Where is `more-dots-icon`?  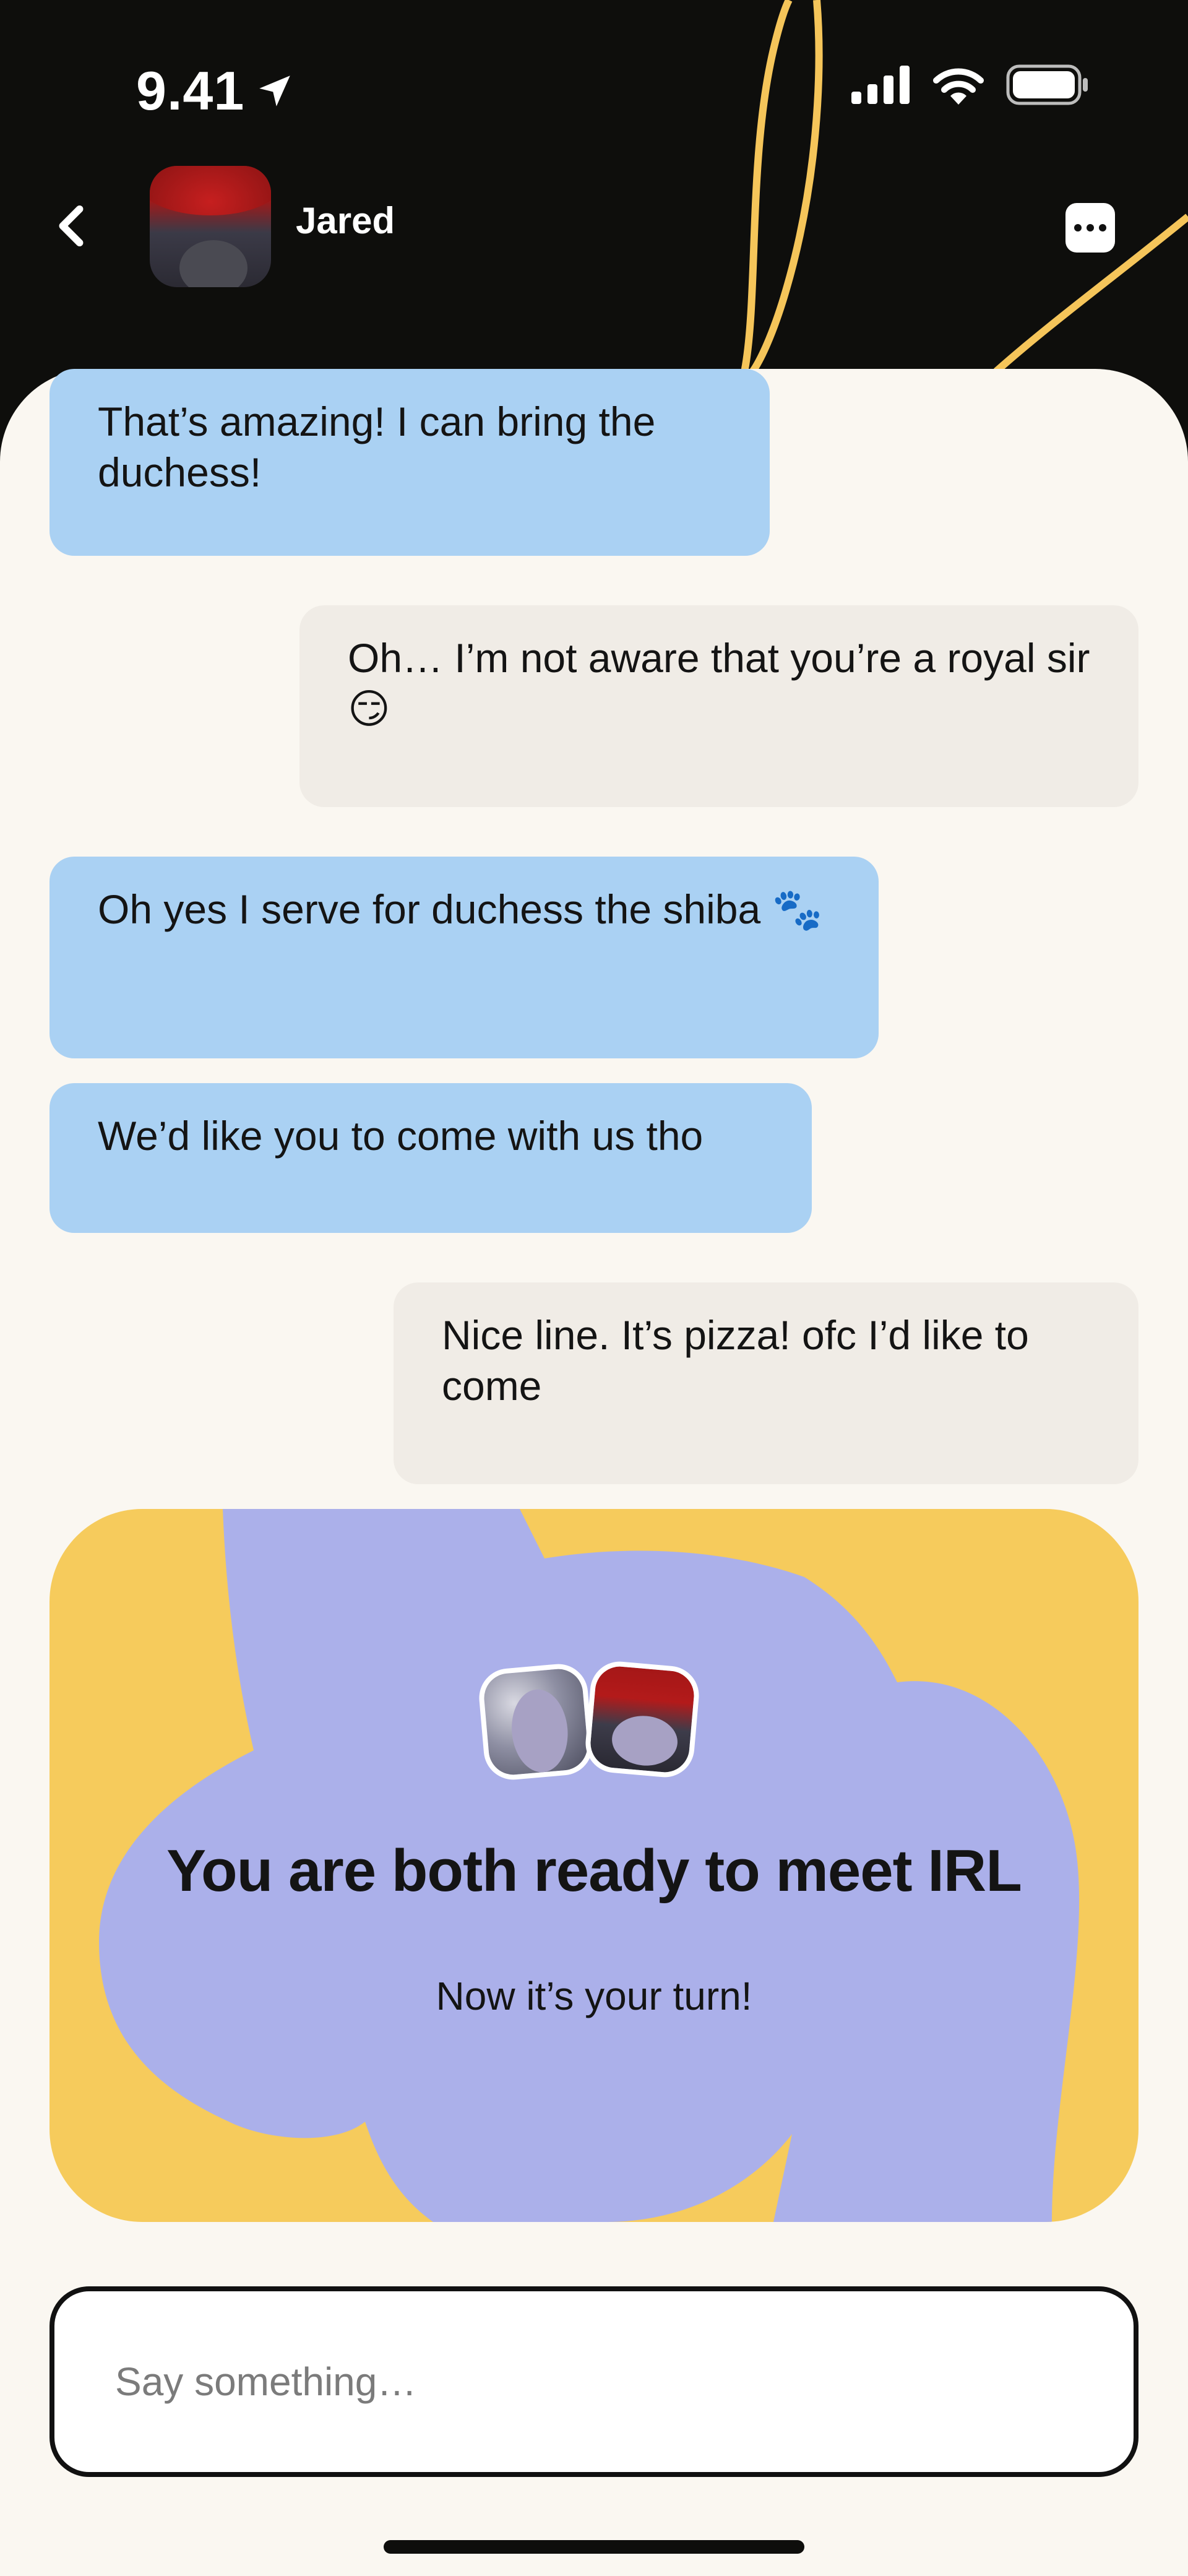 more-dots-icon is located at coordinates (1078, 227).